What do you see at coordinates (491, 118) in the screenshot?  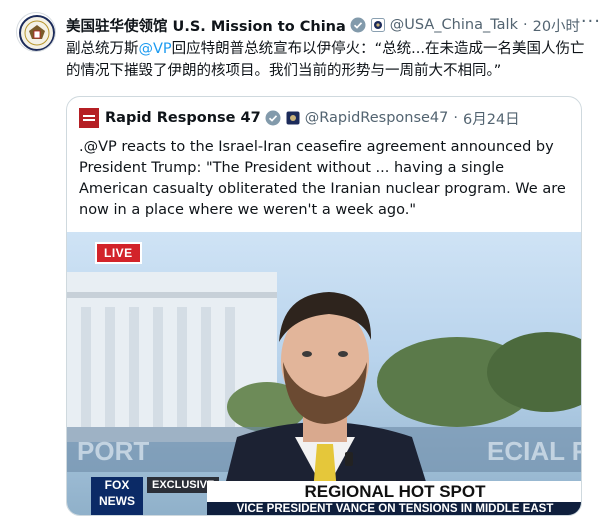 I see `quoted-date: 6月24日` at bounding box center [491, 118].